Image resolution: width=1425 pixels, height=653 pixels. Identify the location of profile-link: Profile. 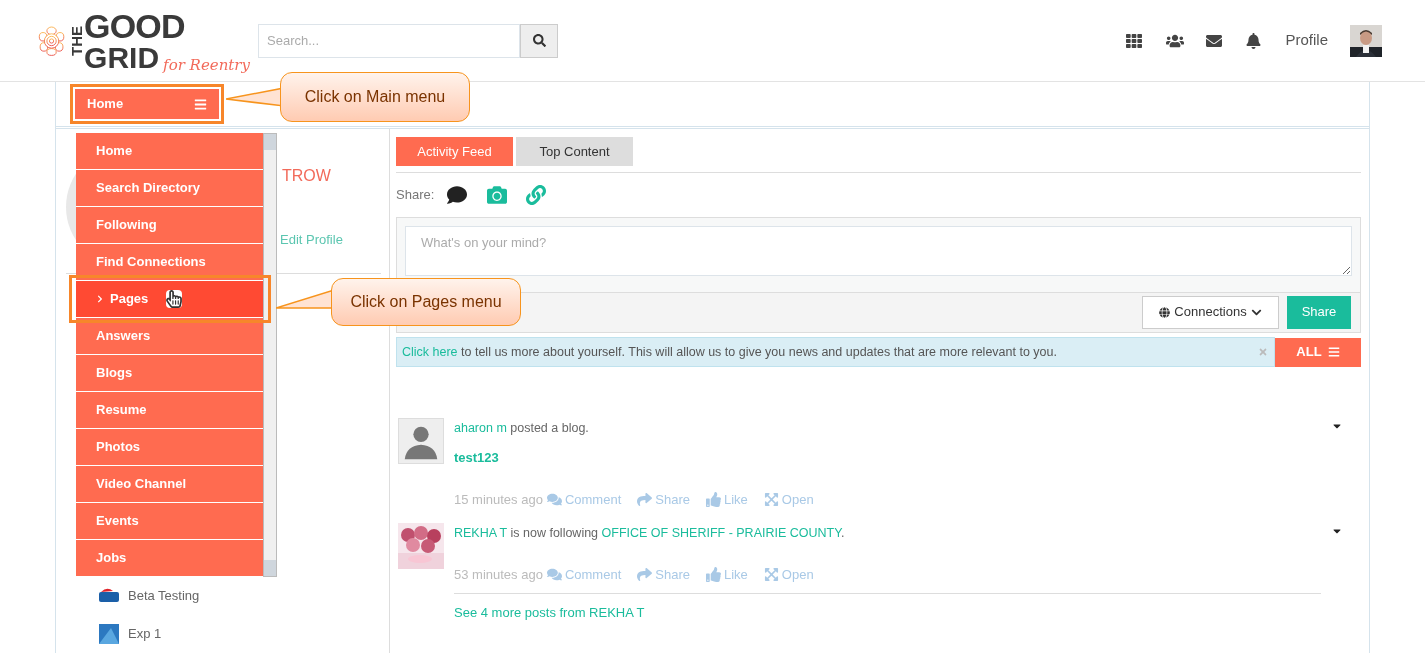
(1306, 40).